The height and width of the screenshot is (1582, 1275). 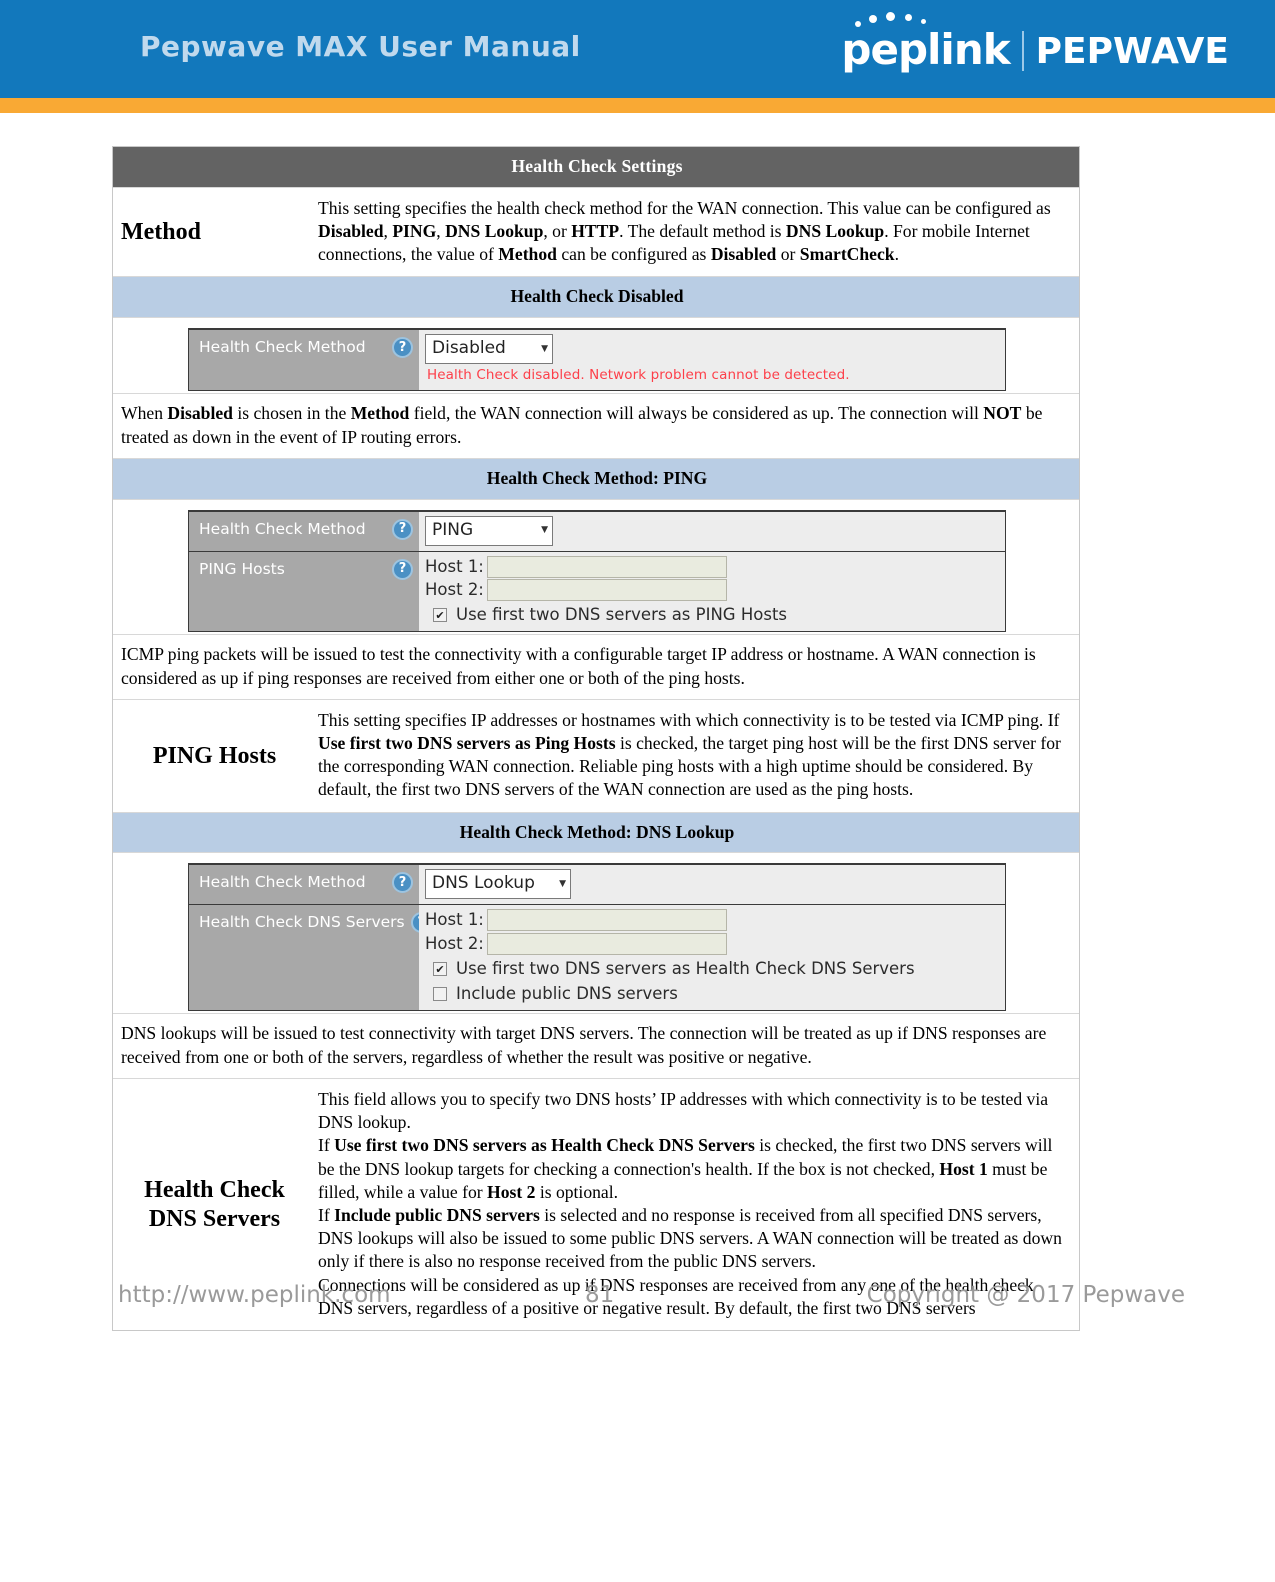 I want to click on use-dns-as-health-check-checkbox: ✔, so click(x=440, y=969).